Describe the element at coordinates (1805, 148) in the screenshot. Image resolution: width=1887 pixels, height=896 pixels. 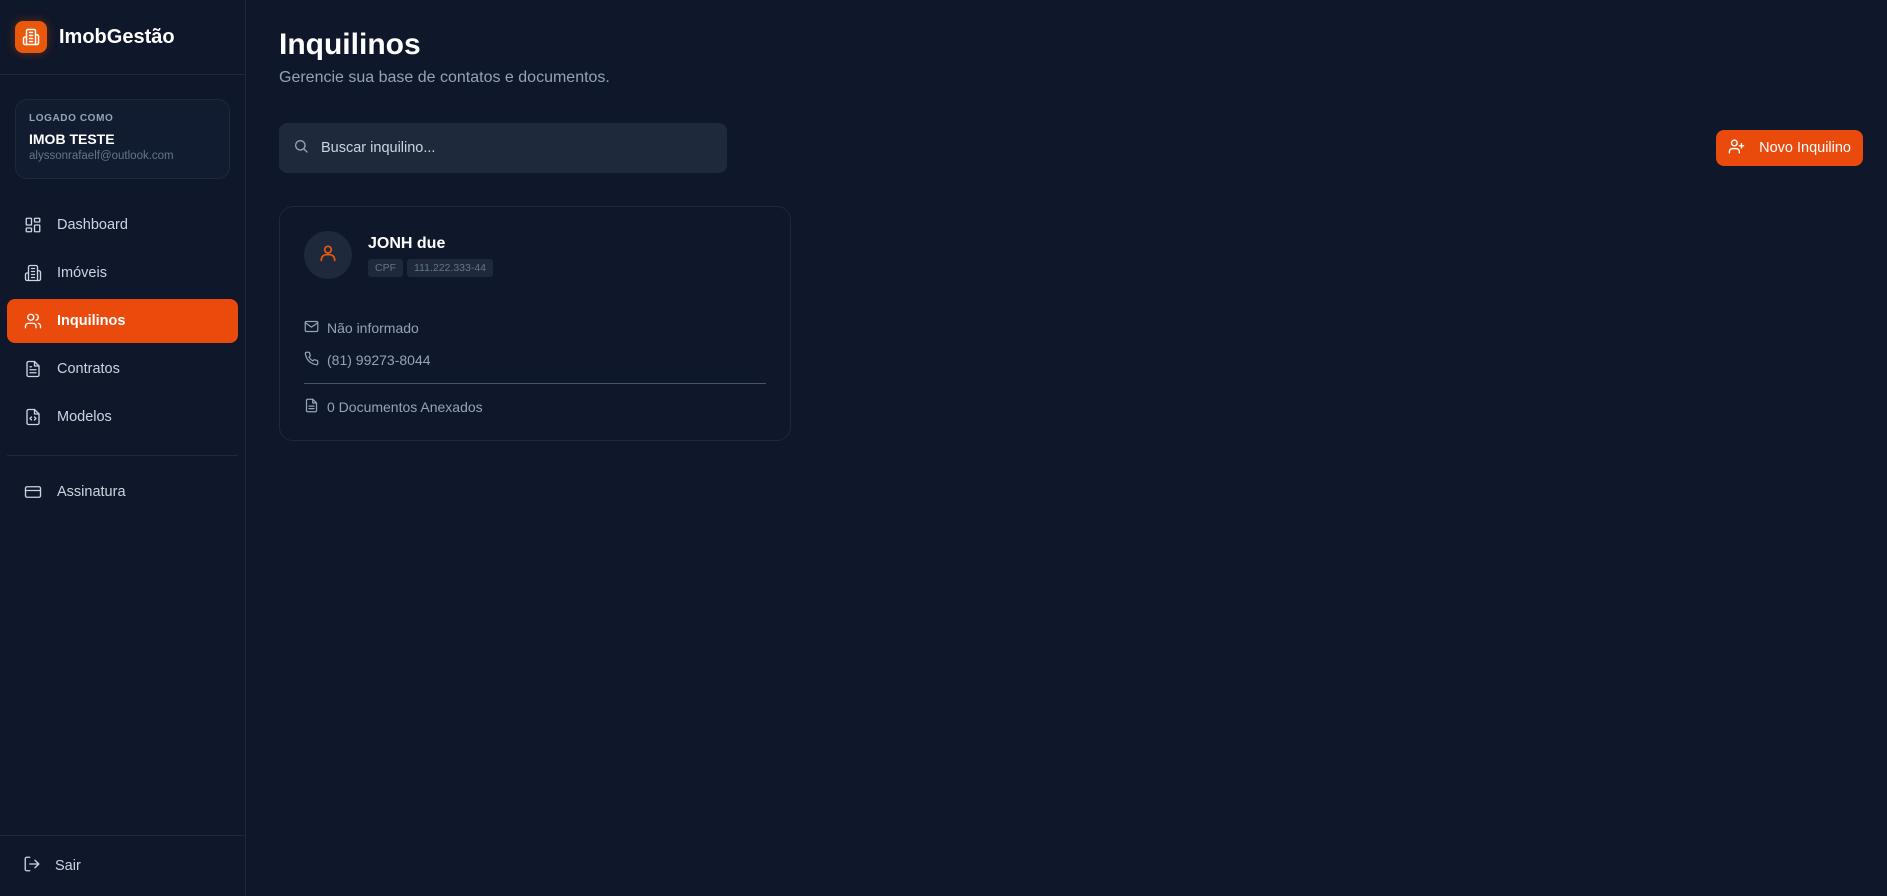
I see `new-tenant-label: Novo Inquilino` at that location.